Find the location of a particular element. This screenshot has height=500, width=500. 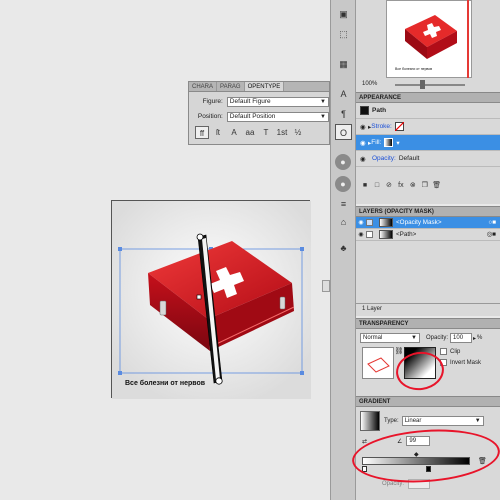

opacity-input: 100 is located at coordinates (461, 338).